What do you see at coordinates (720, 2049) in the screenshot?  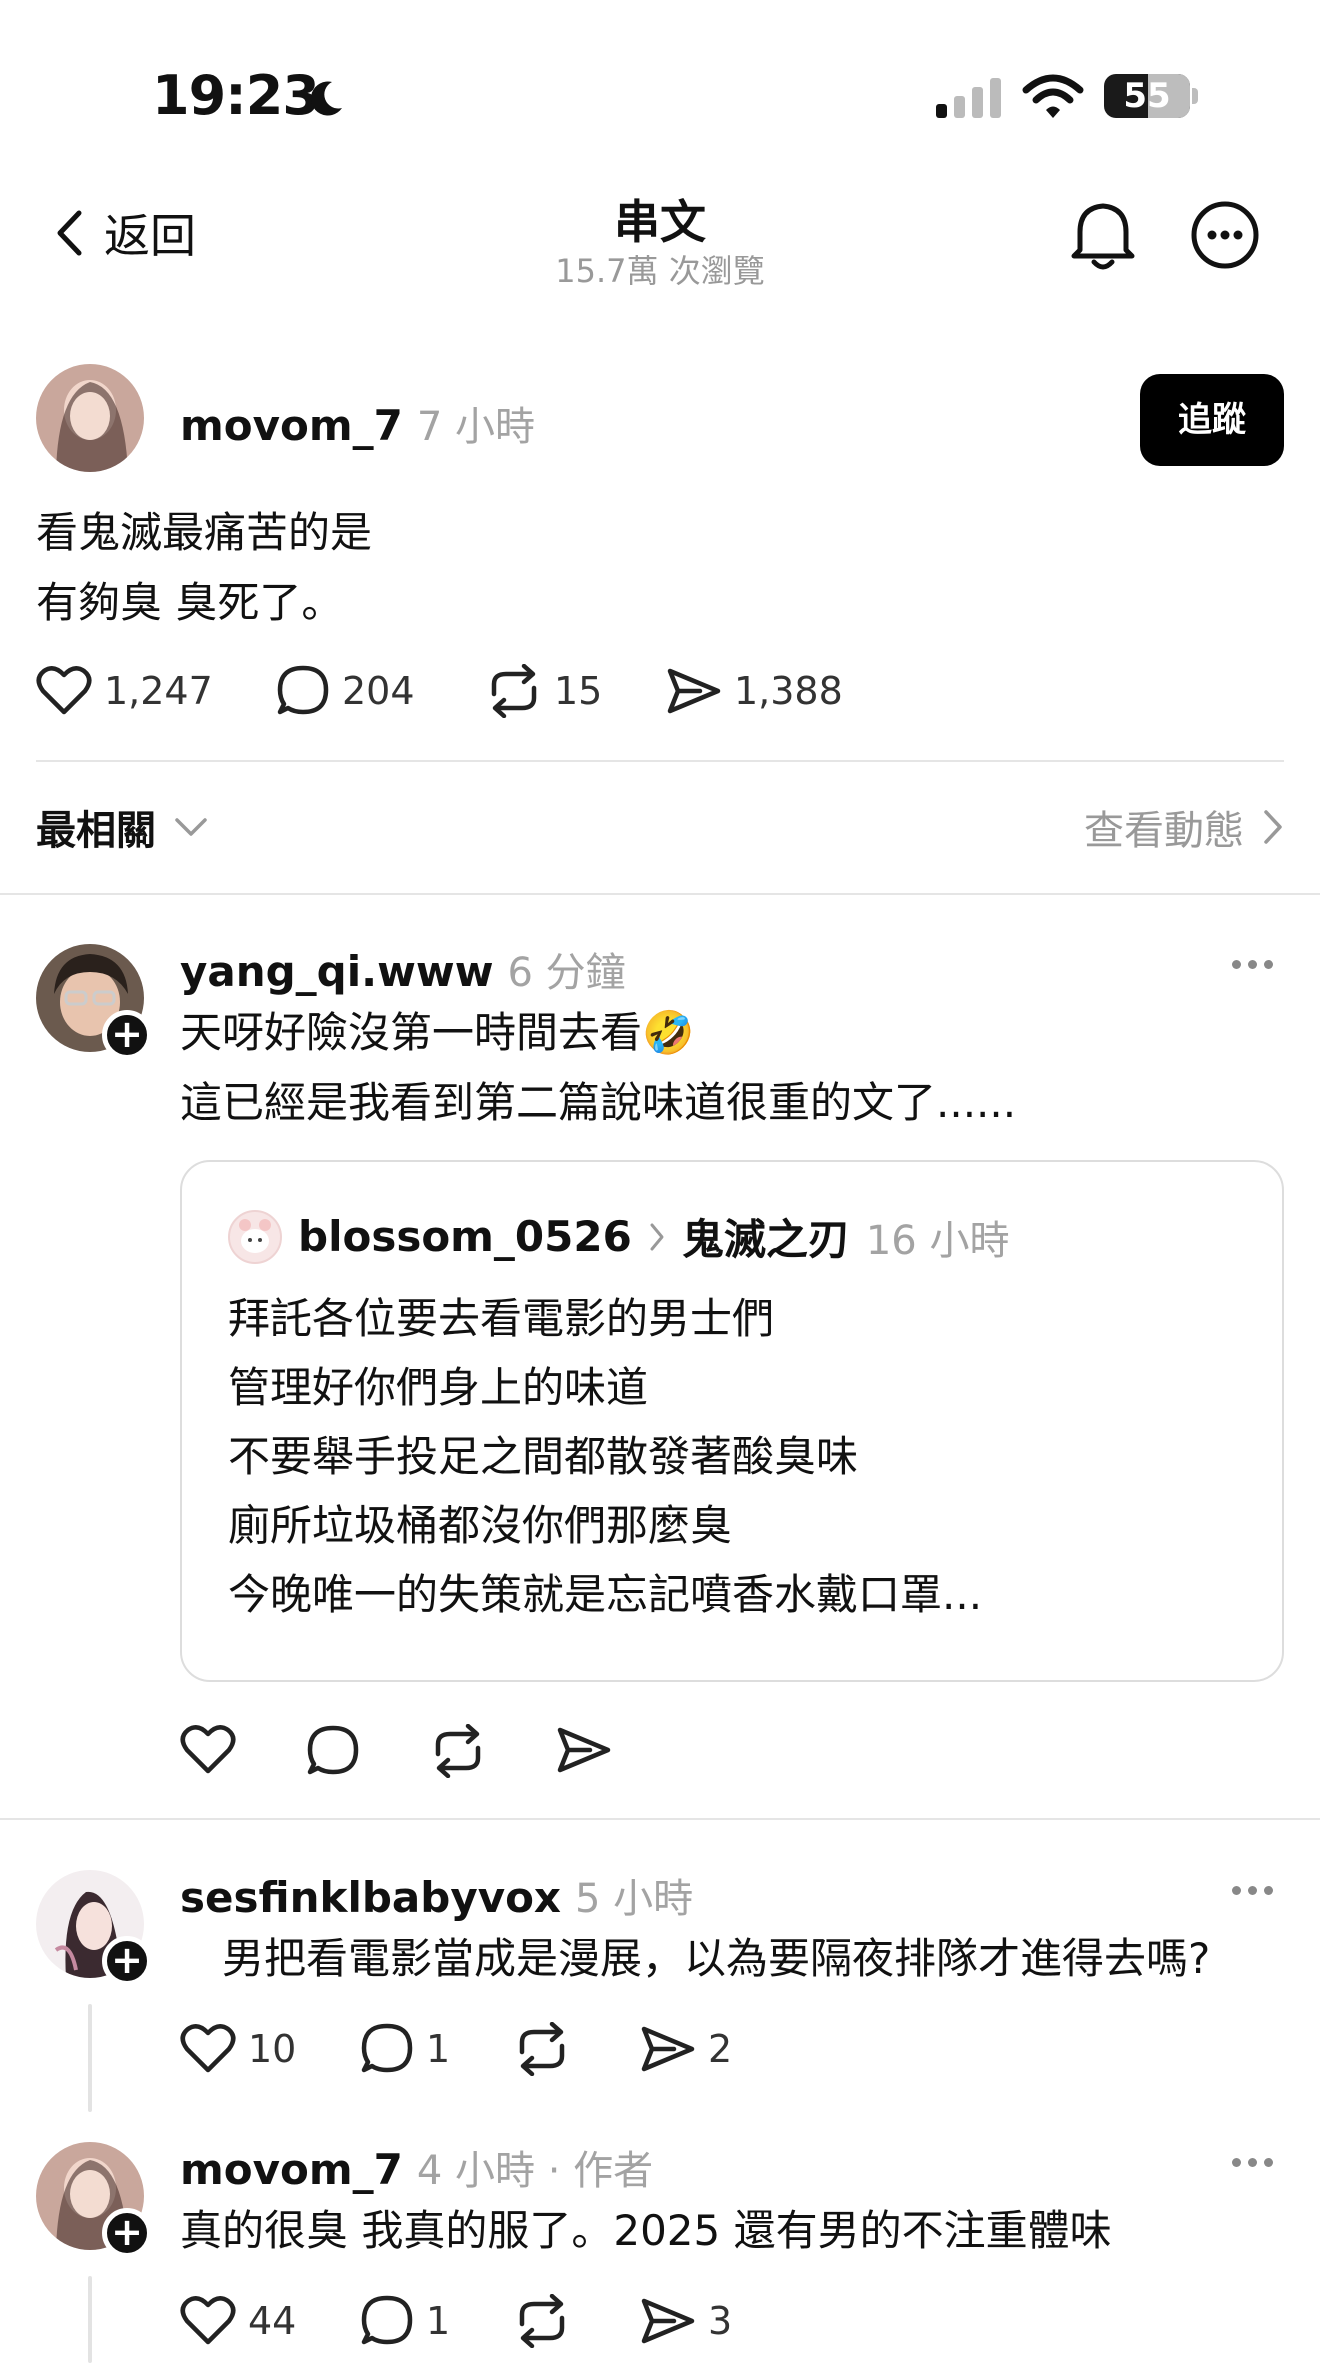 I see `share-count: 2` at bounding box center [720, 2049].